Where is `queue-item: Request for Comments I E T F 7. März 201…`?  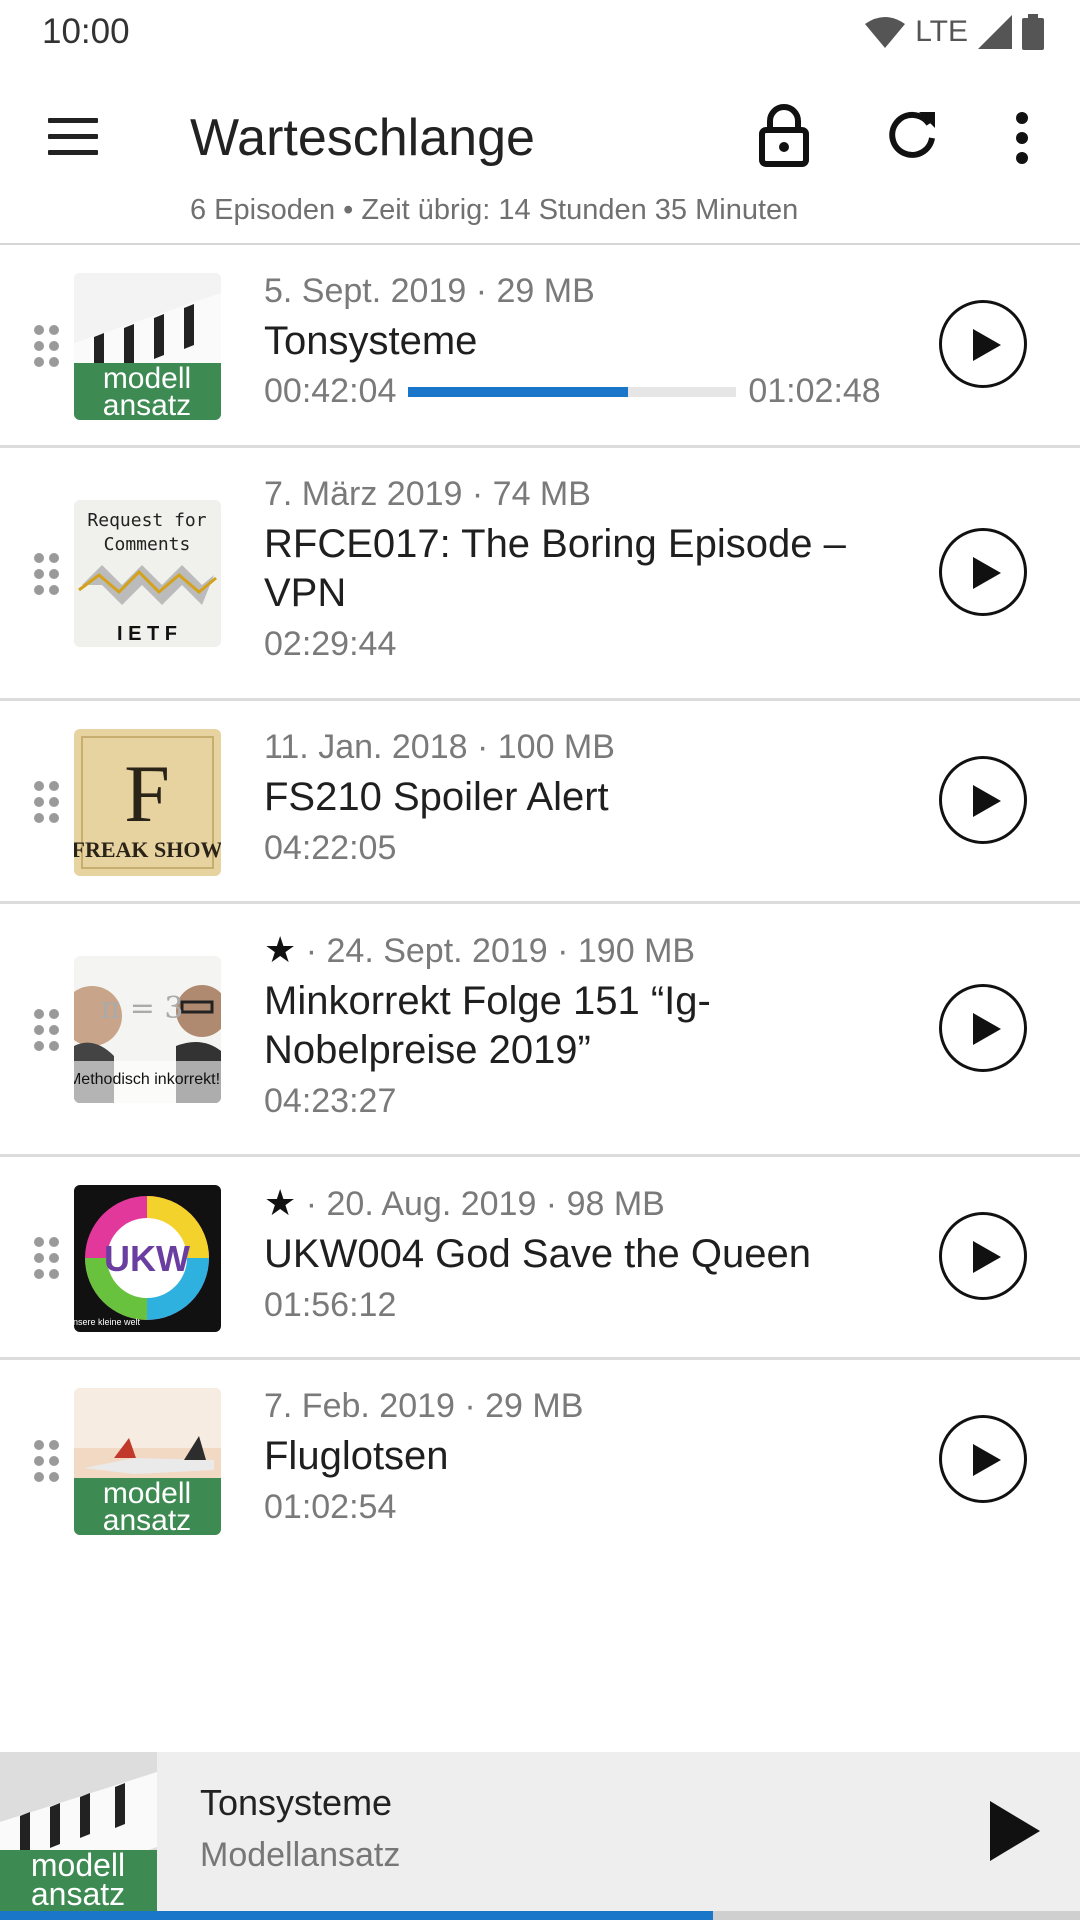
queue-item: Request for Comments I E T F 7. März 201… is located at coordinates (540, 574).